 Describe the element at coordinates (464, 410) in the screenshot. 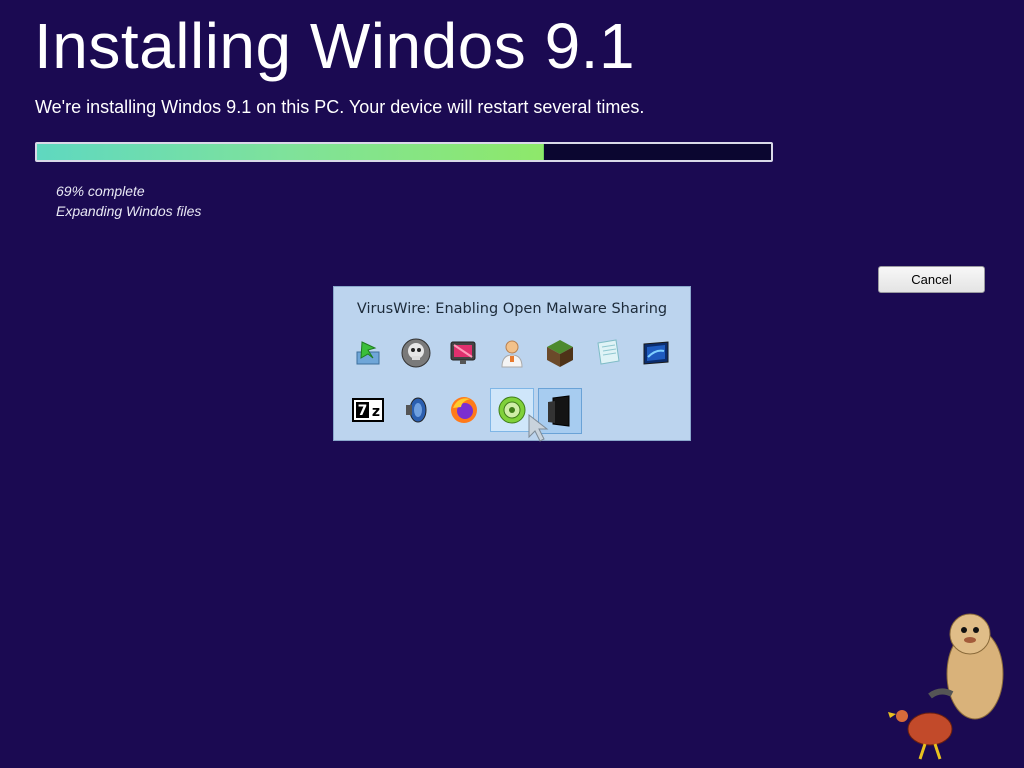

I see `firefox-icon` at that location.